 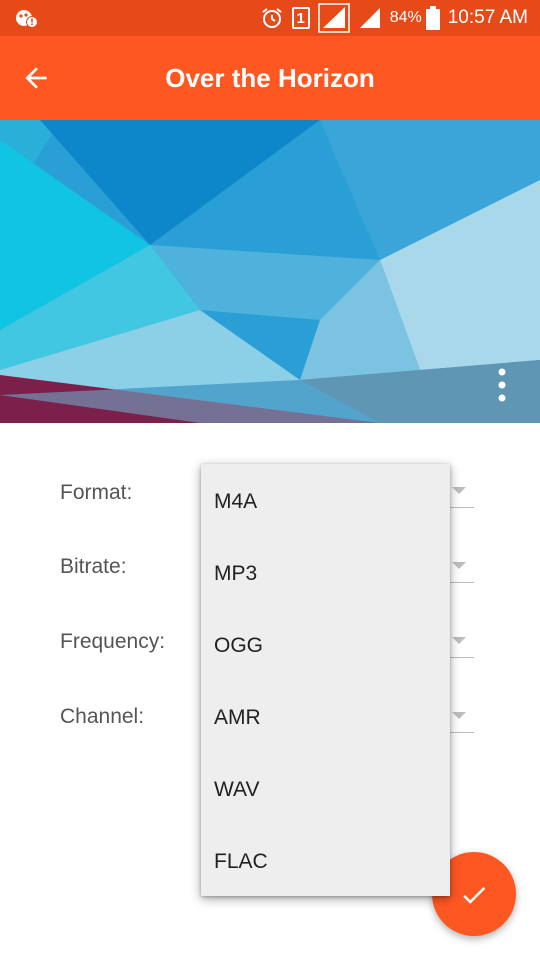 What do you see at coordinates (459, 640) in the screenshot?
I see `frequency-spinner-arrow` at bounding box center [459, 640].